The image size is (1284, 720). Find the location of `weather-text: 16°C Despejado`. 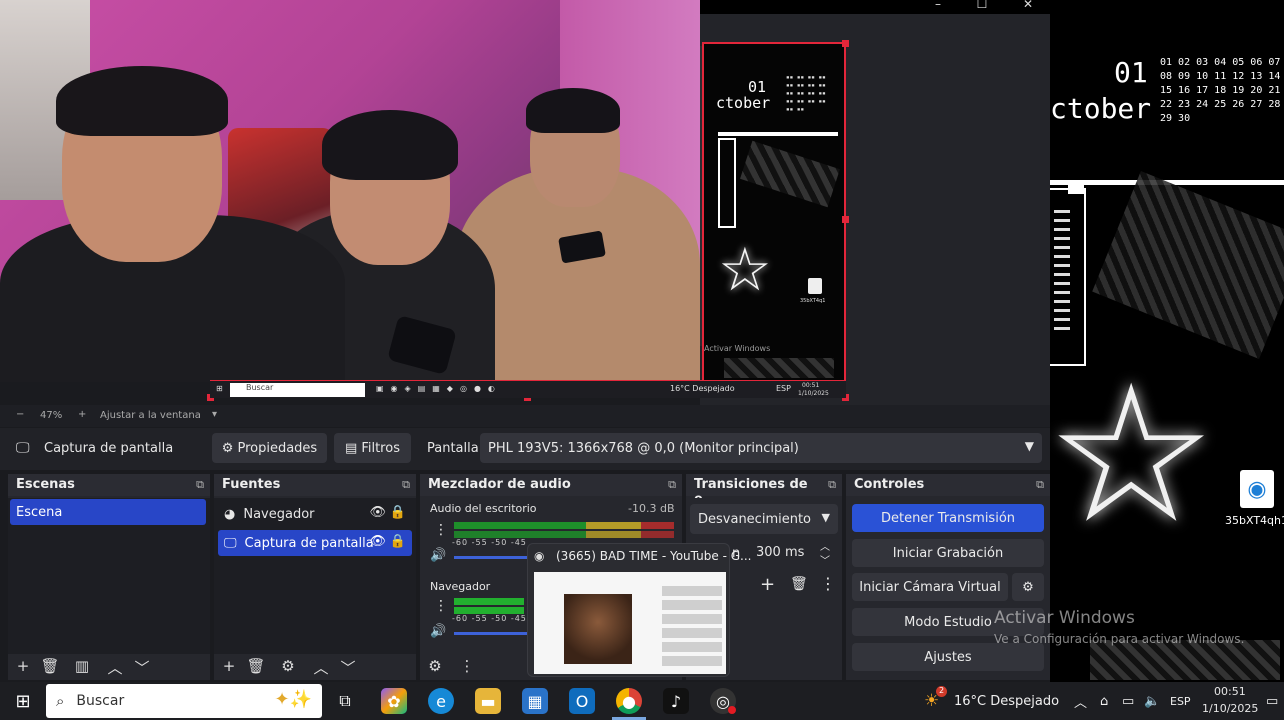

weather-text: 16°C Despejado is located at coordinates (1006, 701).